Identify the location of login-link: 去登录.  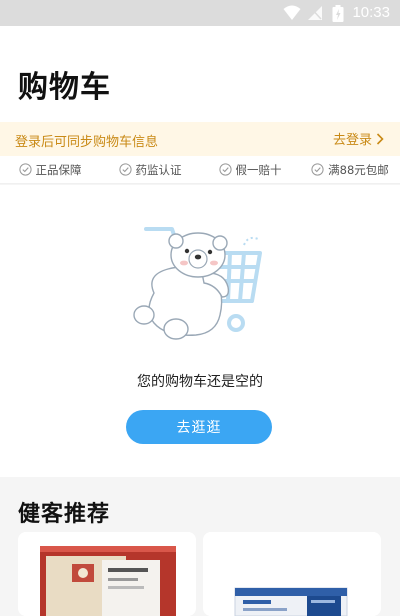
(358, 138).